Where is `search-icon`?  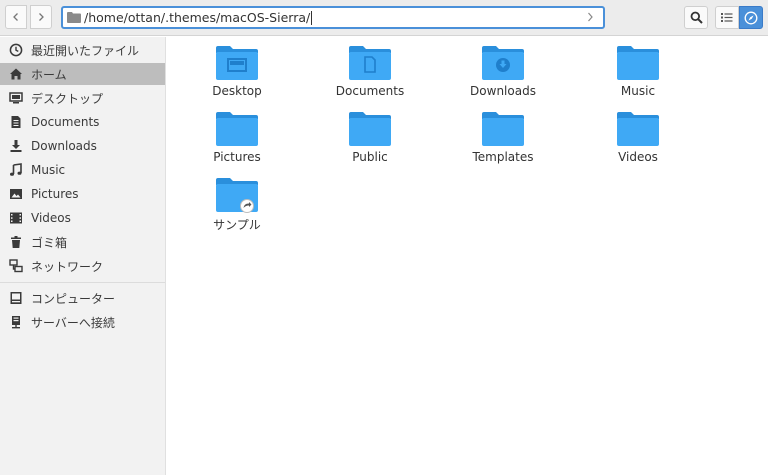 search-icon is located at coordinates (696, 17).